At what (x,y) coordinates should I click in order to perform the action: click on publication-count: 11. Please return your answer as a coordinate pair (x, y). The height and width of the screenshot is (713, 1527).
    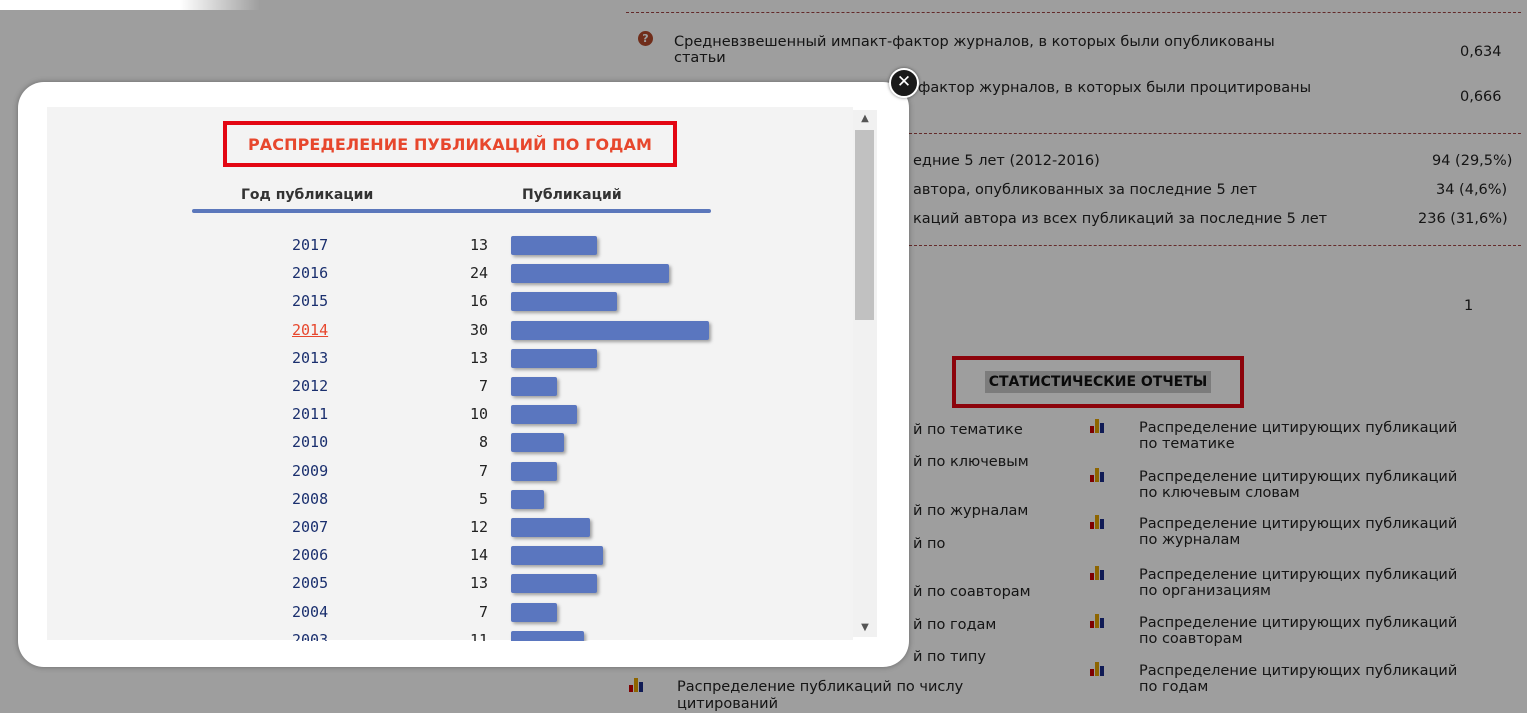
    Looking at the image, I should click on (478, 636).